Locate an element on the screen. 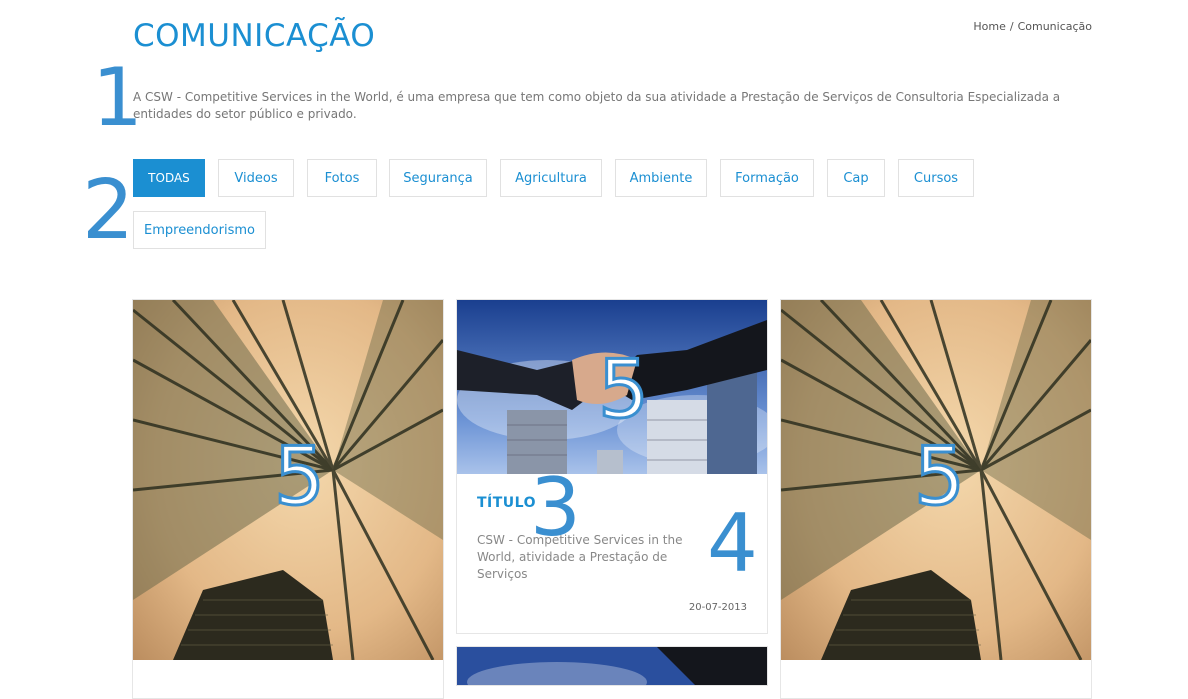  page-title: COMUNICAÇÃO is located at coordinates (254, 36).